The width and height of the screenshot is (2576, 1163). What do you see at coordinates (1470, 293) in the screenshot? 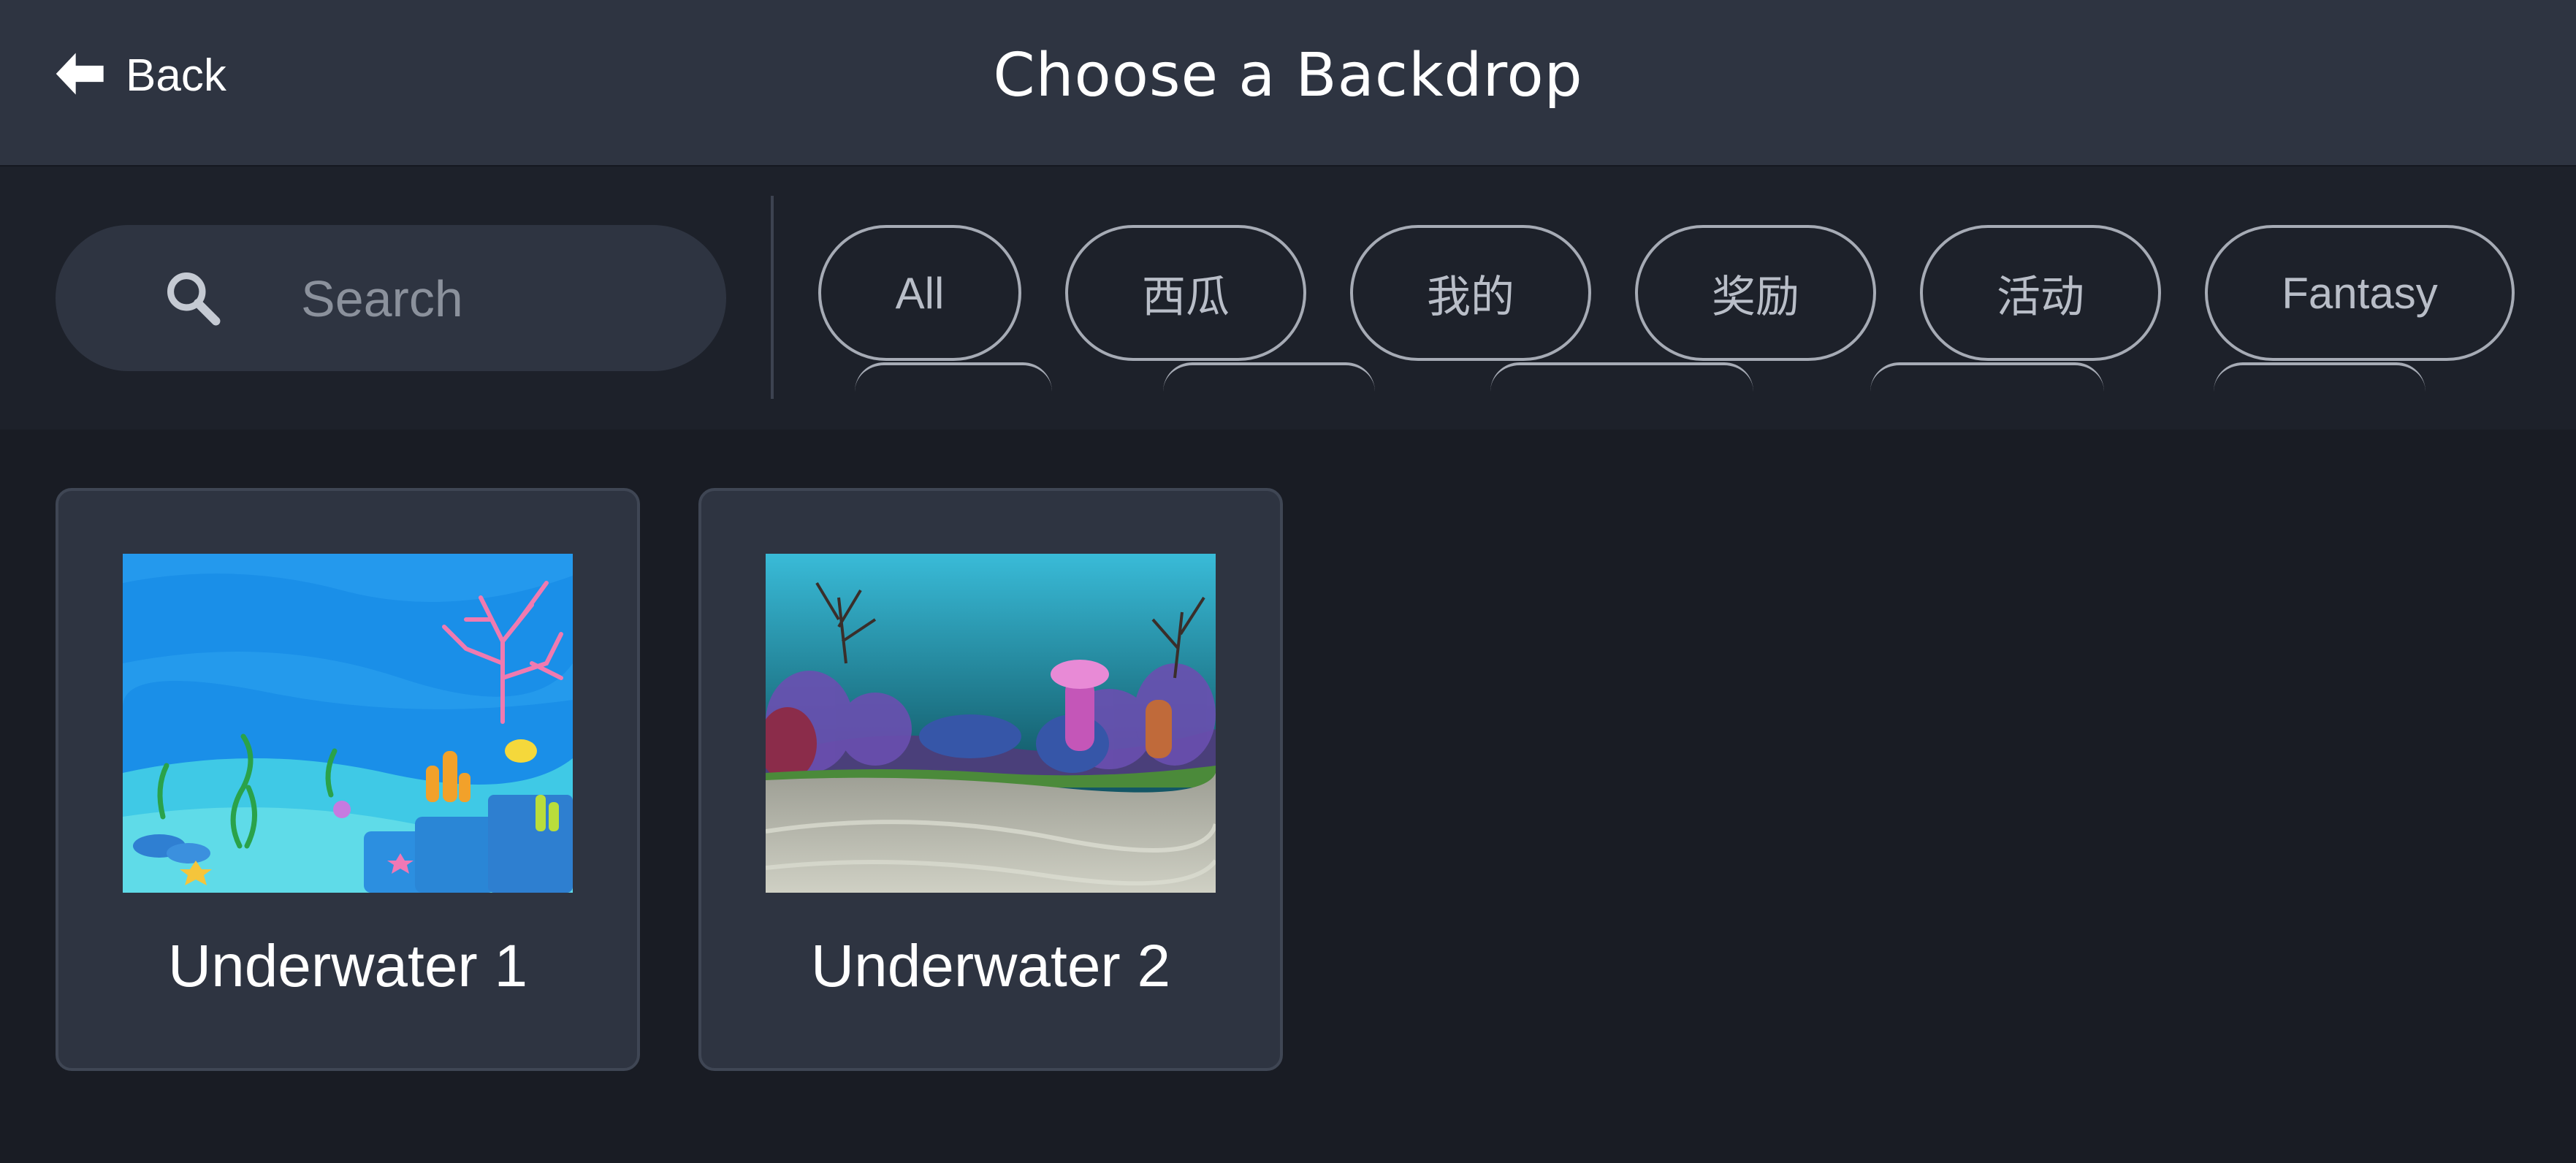
I see `tag-mine: 我的` at bounding box center [1470, 293].